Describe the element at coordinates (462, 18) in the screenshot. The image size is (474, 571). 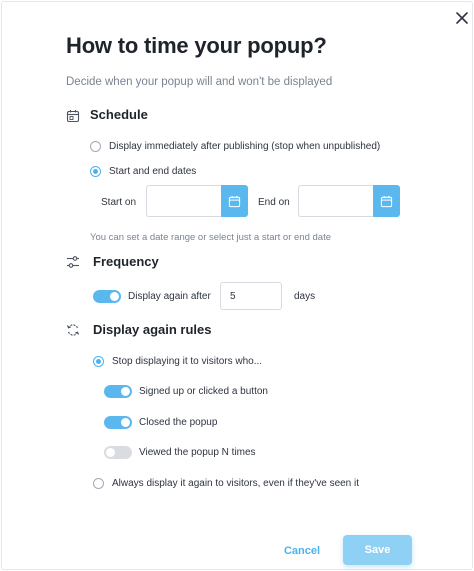
I see `close-icon` at that location.